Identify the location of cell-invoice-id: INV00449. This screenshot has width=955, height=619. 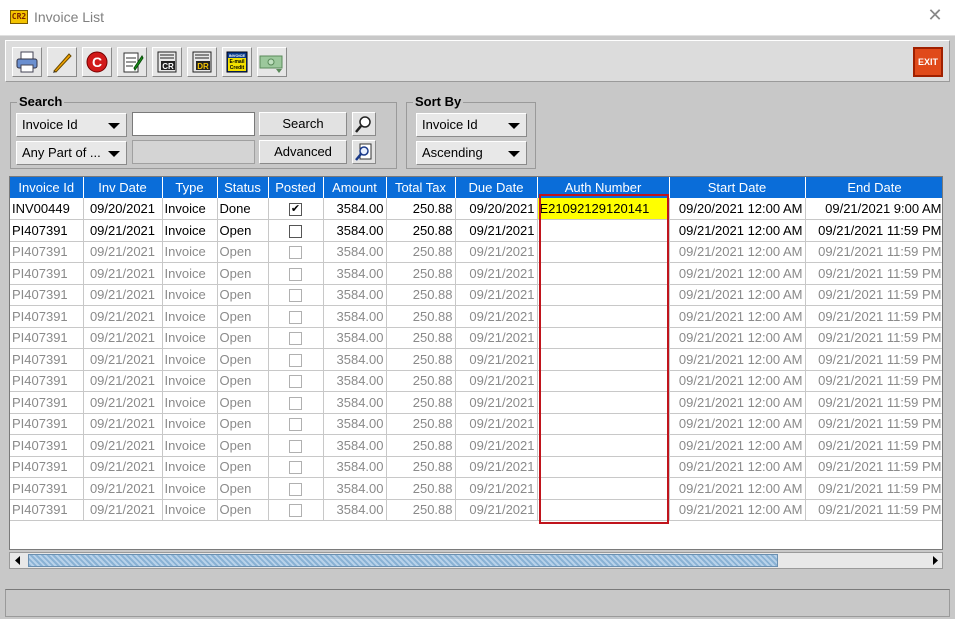
(47, 209).